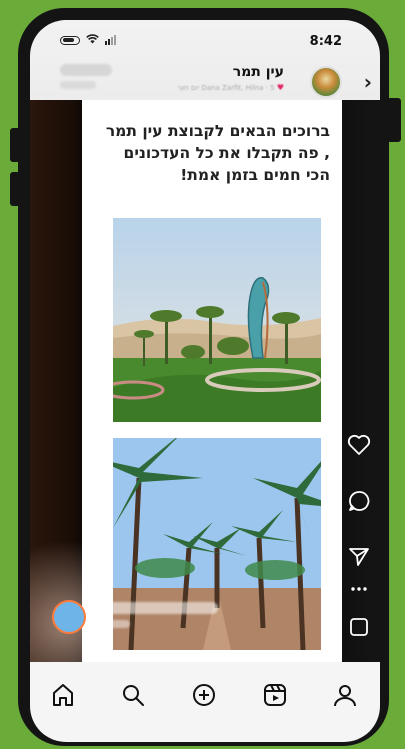 This screenshot has width=405, height=749. Describe the element at coordinates (345, 695) in the screenshot. I see `profile-icon` at that location.